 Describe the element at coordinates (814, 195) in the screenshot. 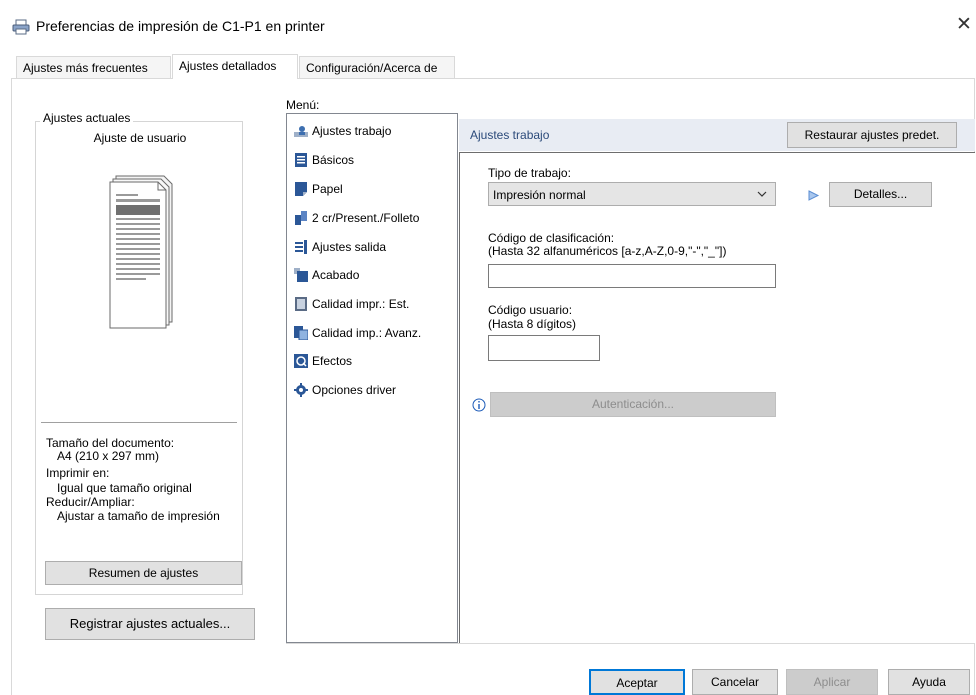

I see `play-arrow-icon` at that location.